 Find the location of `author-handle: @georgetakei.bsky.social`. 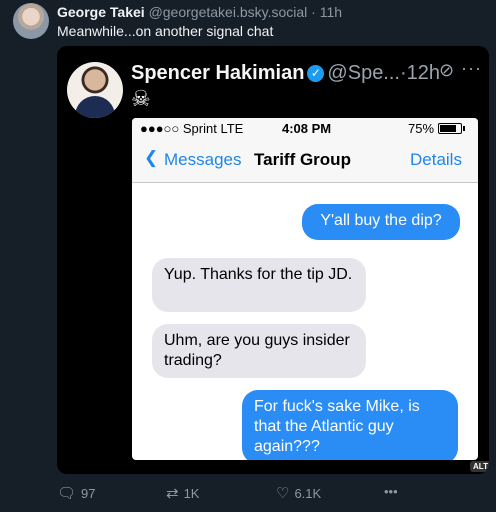

author-handle: @georgetakei.bsky.social is located at coordinates (228, 12).